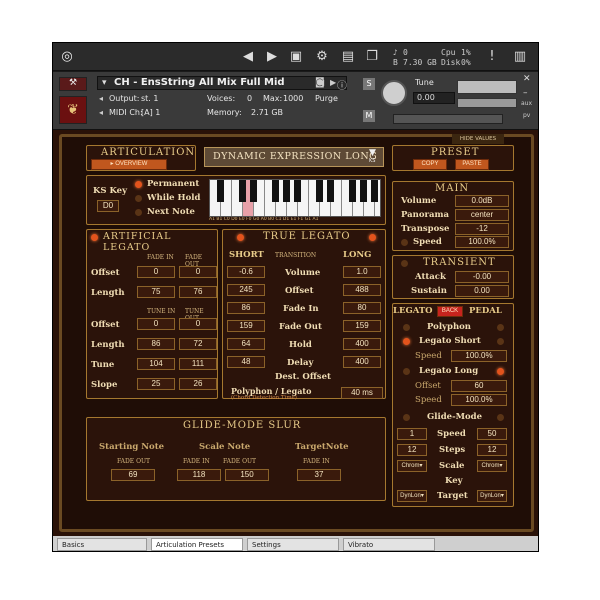  Describe the element at coordinates (362, 326) in the screenshot. I see `long-fade-out: 159` at that location.